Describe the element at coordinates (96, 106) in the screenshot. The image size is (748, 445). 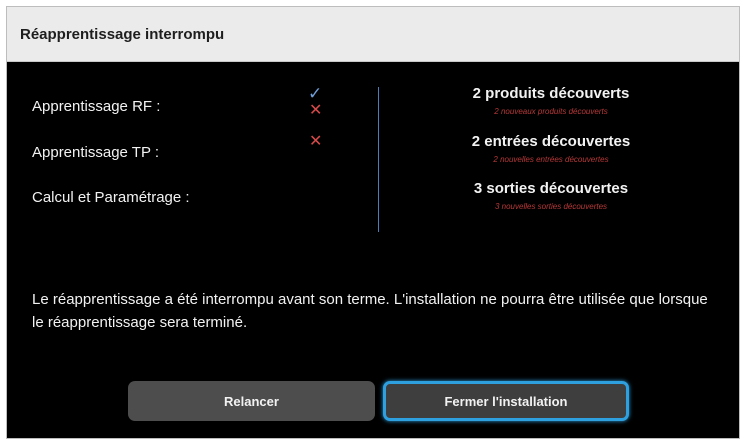
I see `step-label-rf: Apprentissage RF :` at that location.